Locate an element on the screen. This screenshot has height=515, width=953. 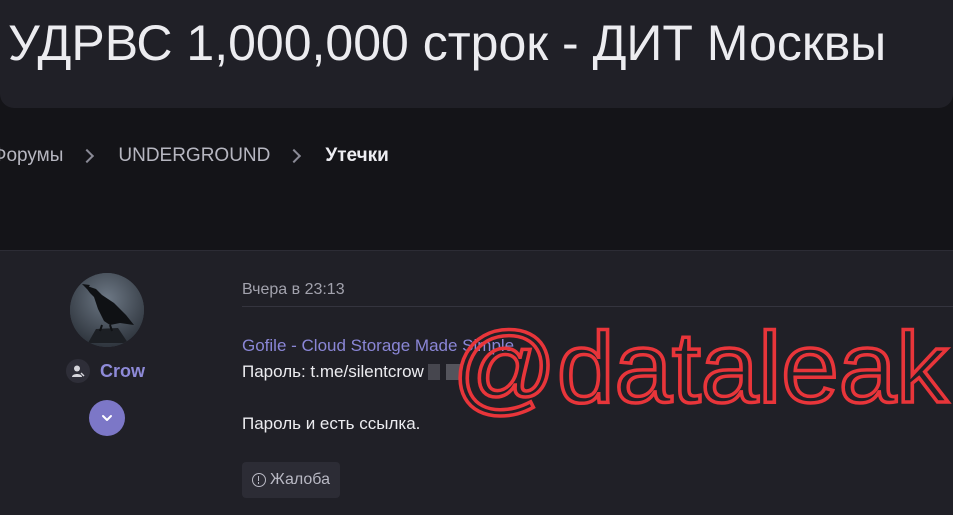
author-name: Crow is located at coordinates (122, 371).